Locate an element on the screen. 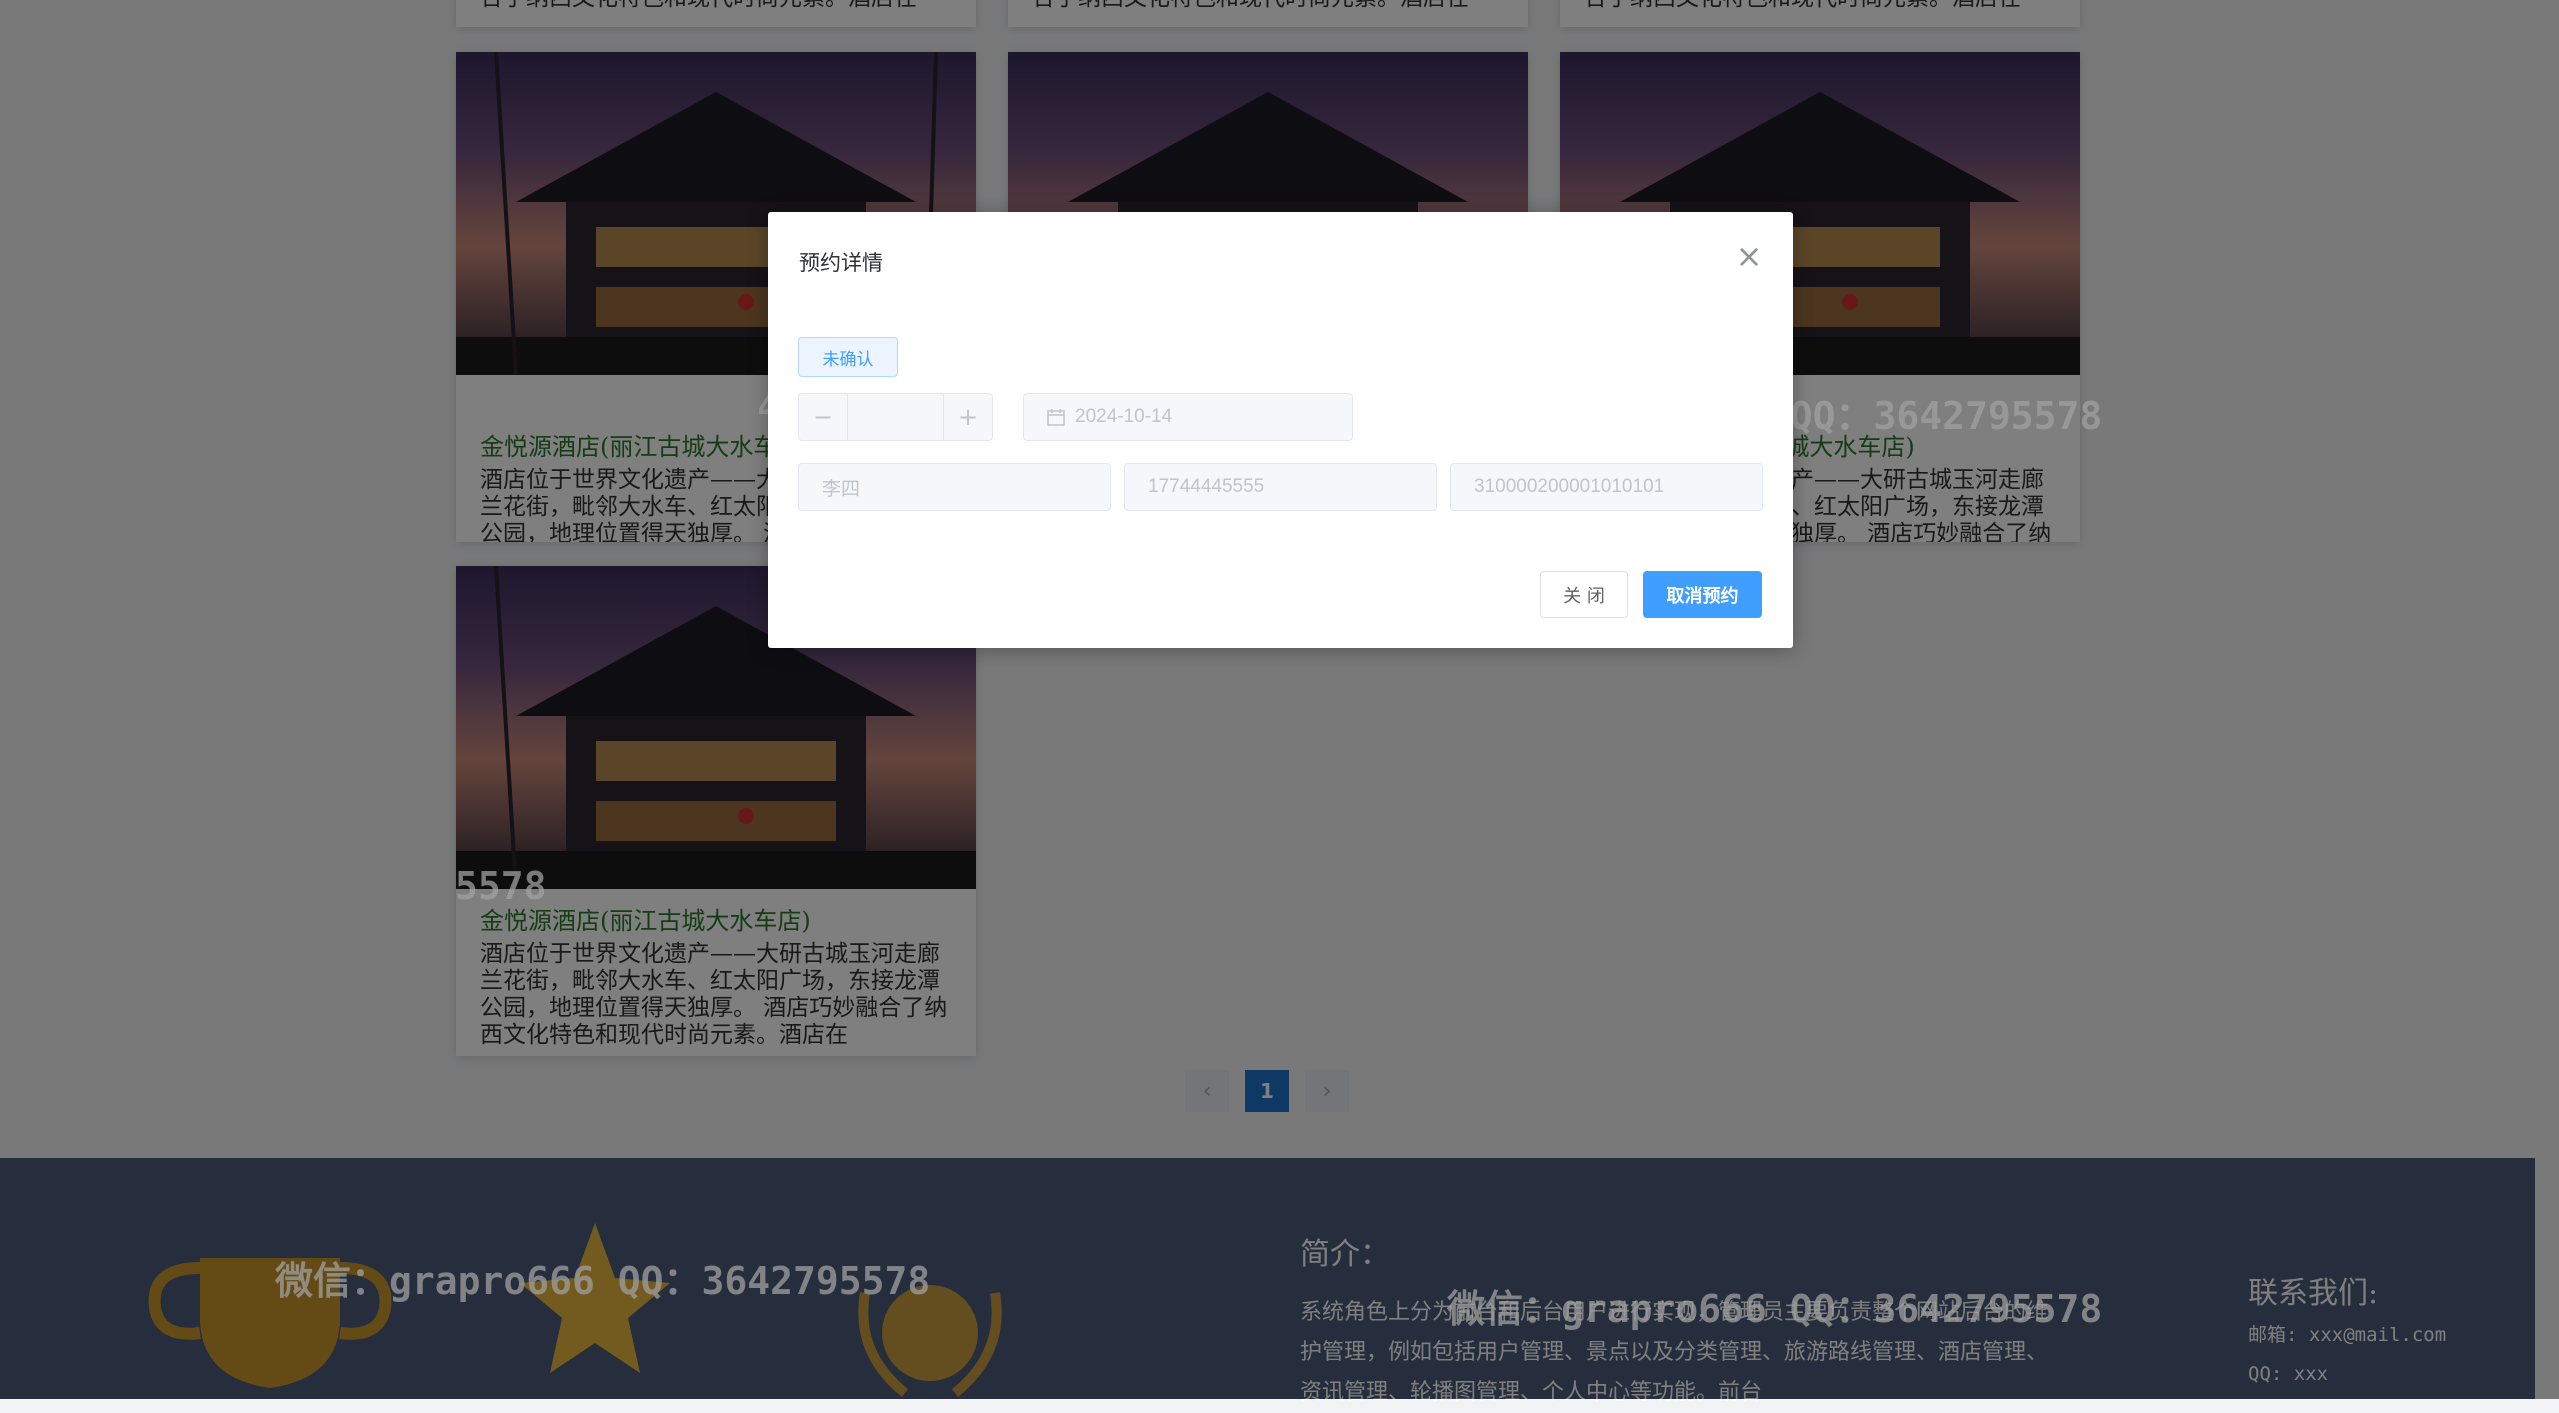 Image resolution: width=2559 pixels, height=1413 pixels. calendar-icon is located at coordinates (1056, 417).